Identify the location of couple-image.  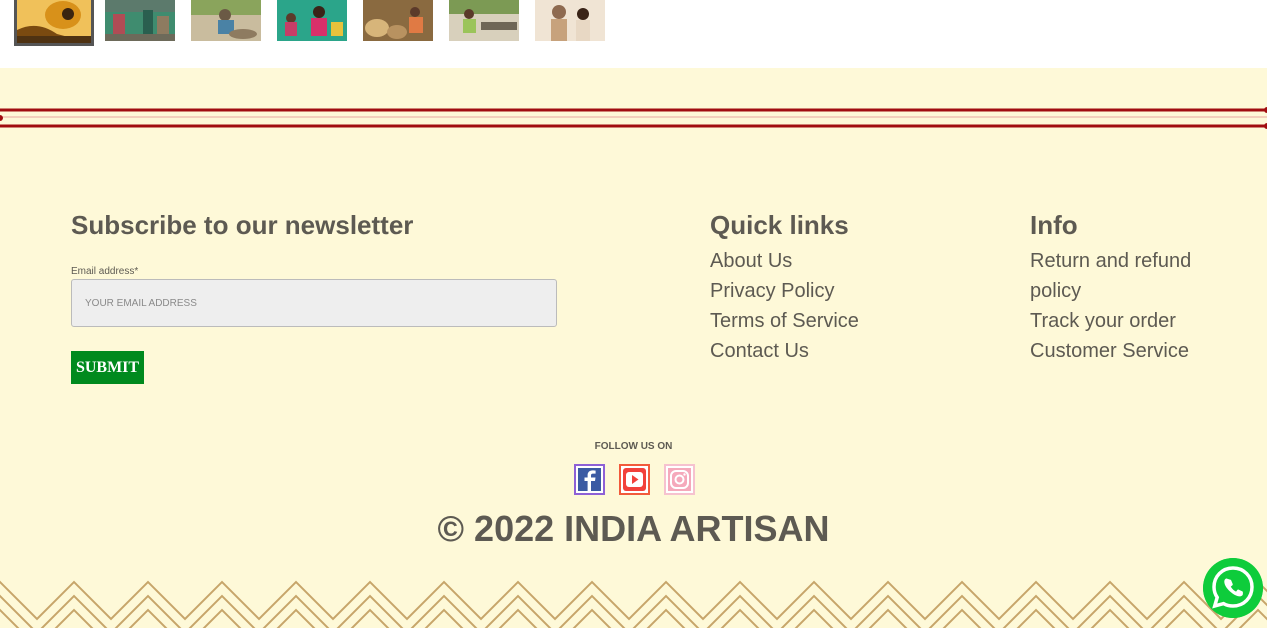
(570, 20).